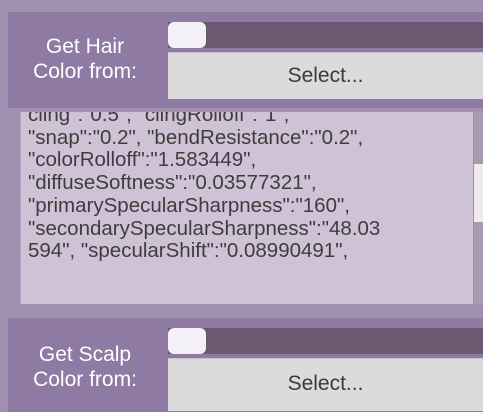  Describe the element at coordinates (478, 193) in the screenshot. I see `json-scroll-thumb` at that location.